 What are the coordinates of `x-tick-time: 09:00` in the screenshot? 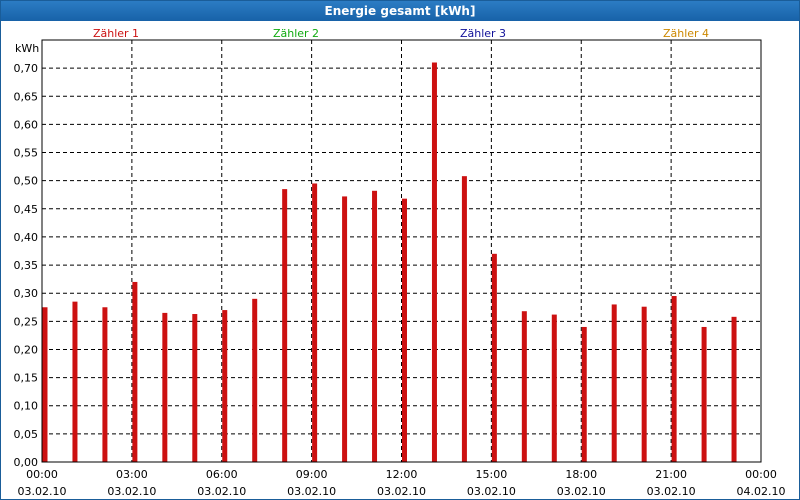 It's located at (312, 474).